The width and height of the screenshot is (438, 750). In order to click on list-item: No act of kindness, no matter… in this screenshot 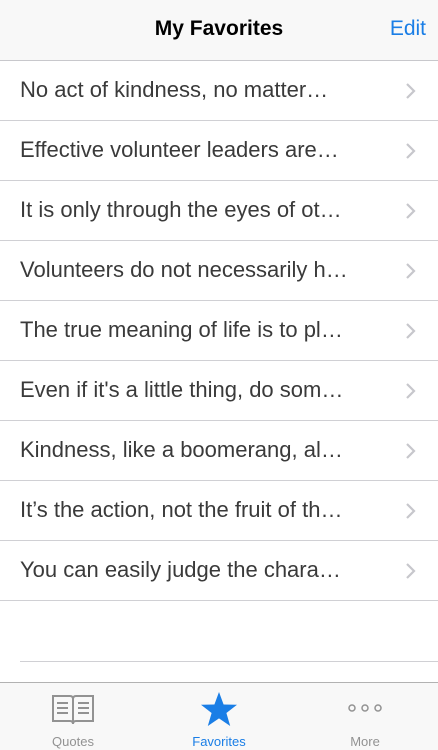, I will do `click(219, 91)`.